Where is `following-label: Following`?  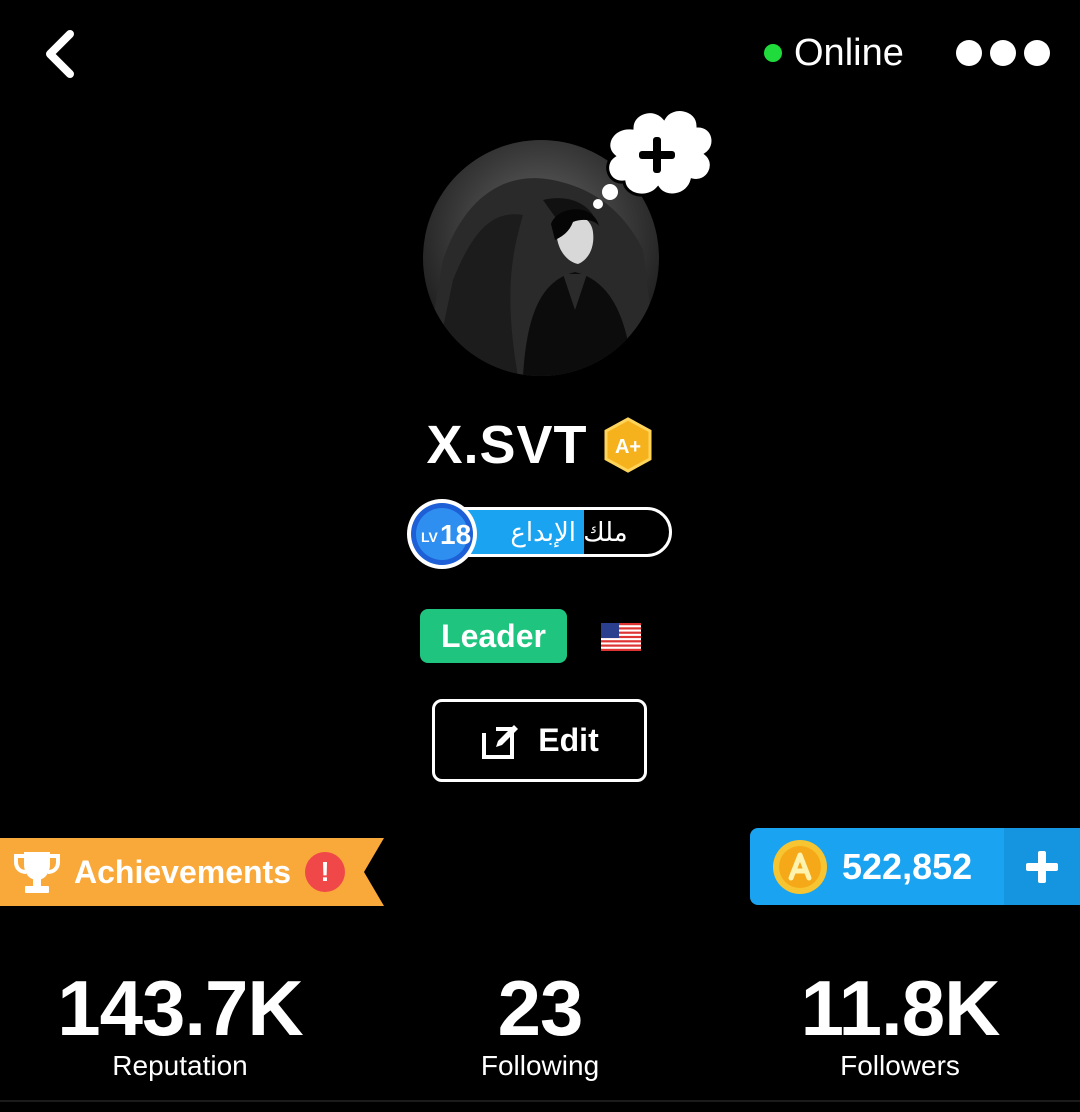
following-label: Following is located at coordinates (540, 1065).